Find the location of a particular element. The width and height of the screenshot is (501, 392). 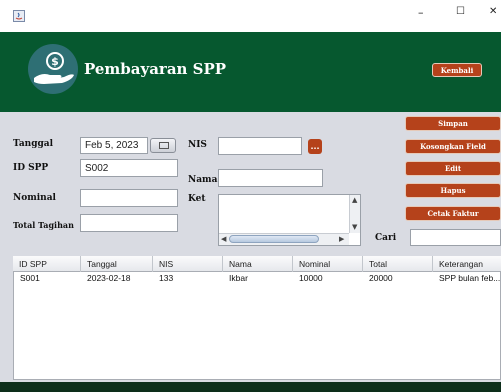

cetak-faktur-button: Cetak Faktur is located at coordinates (453, 213).